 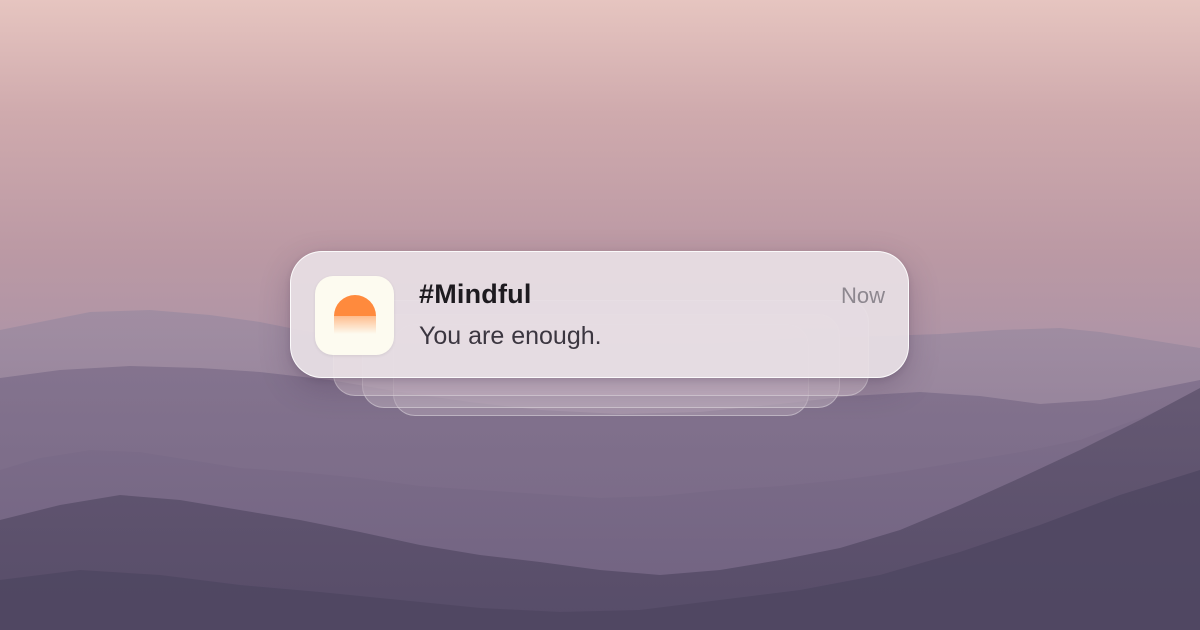 I want to click on sunrise-icon, so click(x=354, y=315).